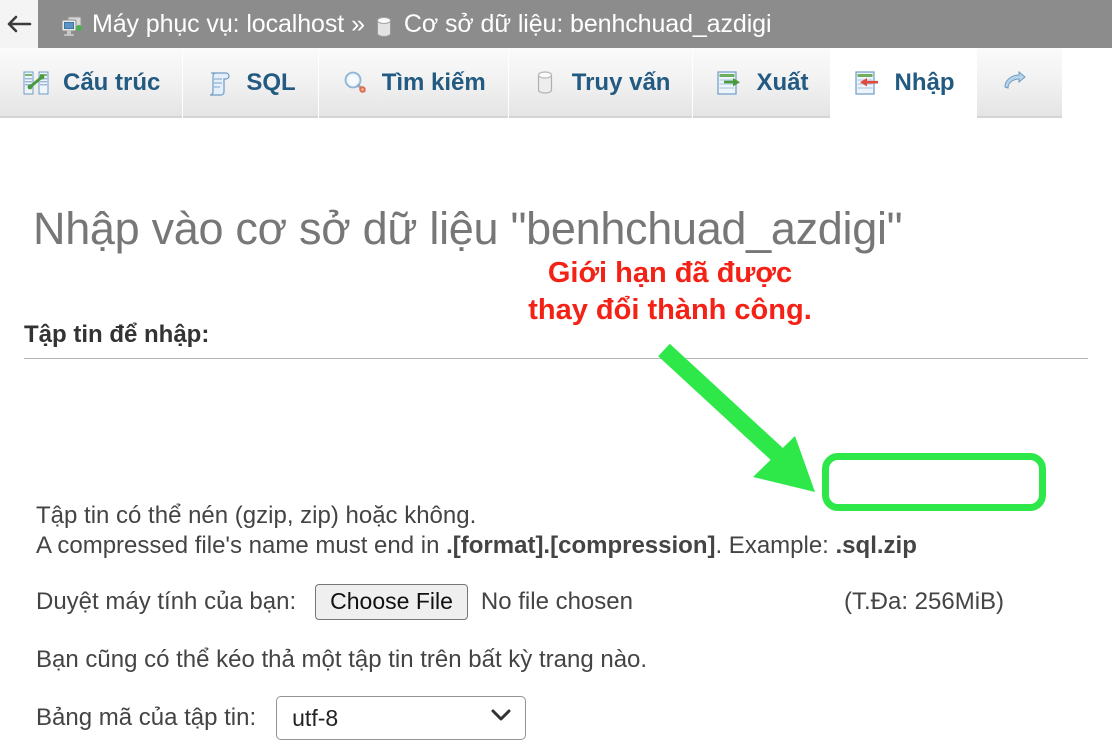 This screenshot has width=1112, height=740. Describe the element at coordinates (315, 717) in the screenshot. I see `charset-selected-value: utf-8` at that location.